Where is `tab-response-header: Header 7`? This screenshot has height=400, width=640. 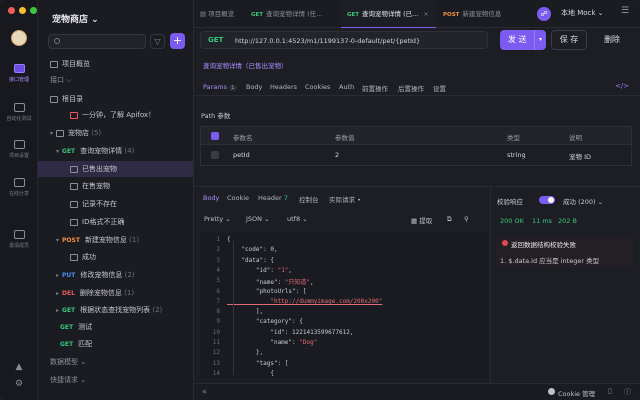
tab-response-header: Header 7 is located at coordinates (273, 198).